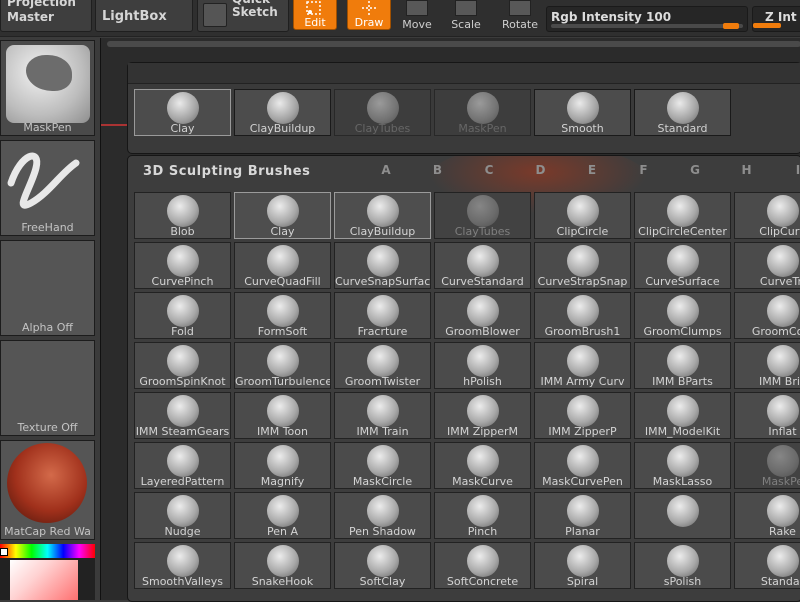 The image size is (800, 602). I want to click on brush-groomcolo: GroomColo, so click(767, 315).